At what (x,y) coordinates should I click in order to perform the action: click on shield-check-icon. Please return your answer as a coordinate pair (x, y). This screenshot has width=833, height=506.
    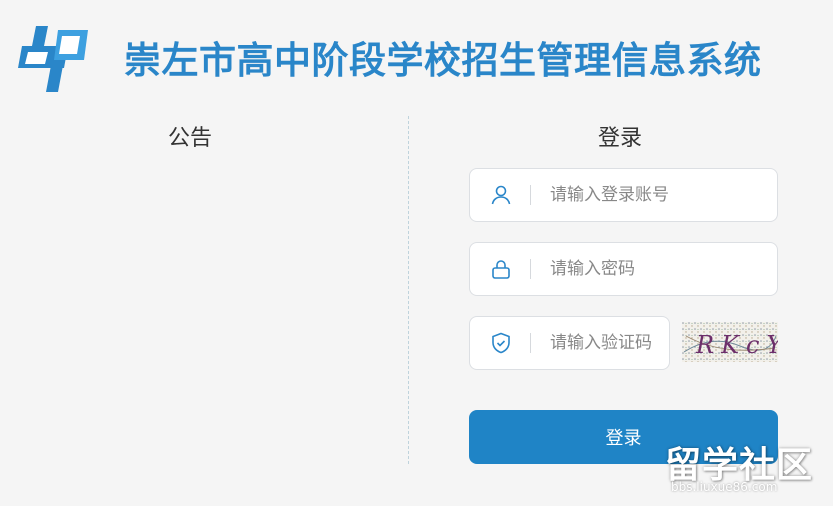
    Looking at the image, I should click on (501, 343).